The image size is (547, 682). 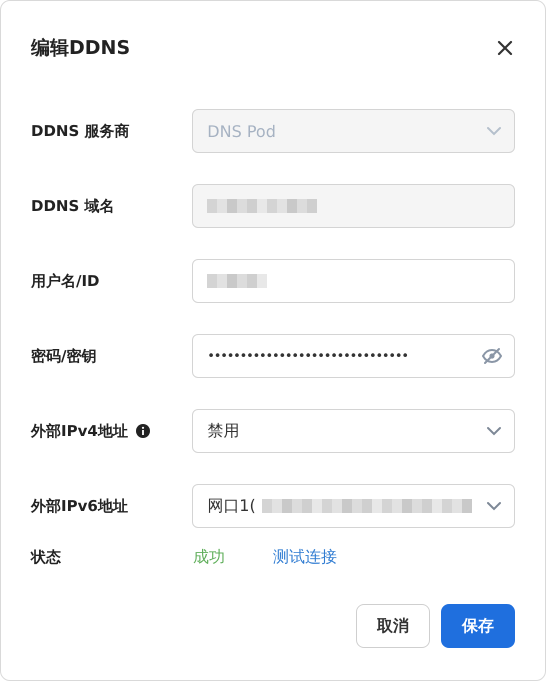 I want to click on field-label: 外部IPv6地址, so click(x=79, y=506).